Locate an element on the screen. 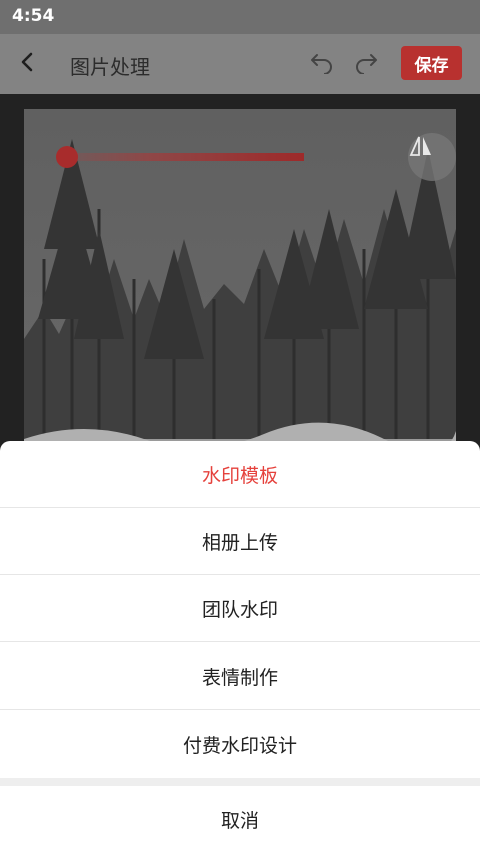 Image resolution: width=480 pixels, height=853 pixels. menu-item-paid-watermark-design: 付费水印设计 is located at coordinates (240, 744).